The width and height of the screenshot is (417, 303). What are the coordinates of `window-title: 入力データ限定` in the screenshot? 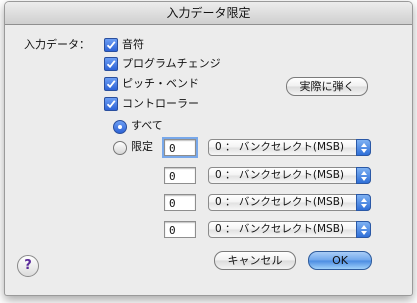 It's located at (208, 13).